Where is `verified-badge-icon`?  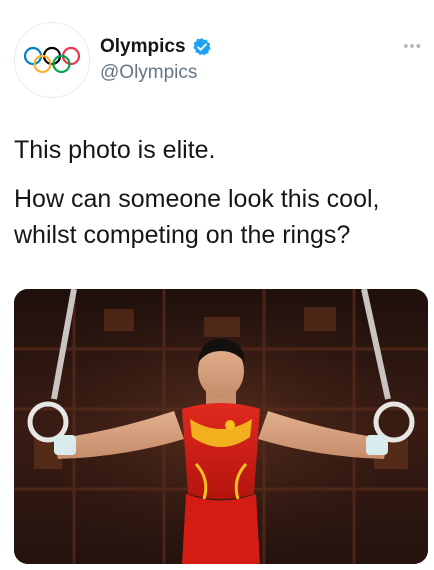 verified-badge-icon is located at coordinates (202, 47).